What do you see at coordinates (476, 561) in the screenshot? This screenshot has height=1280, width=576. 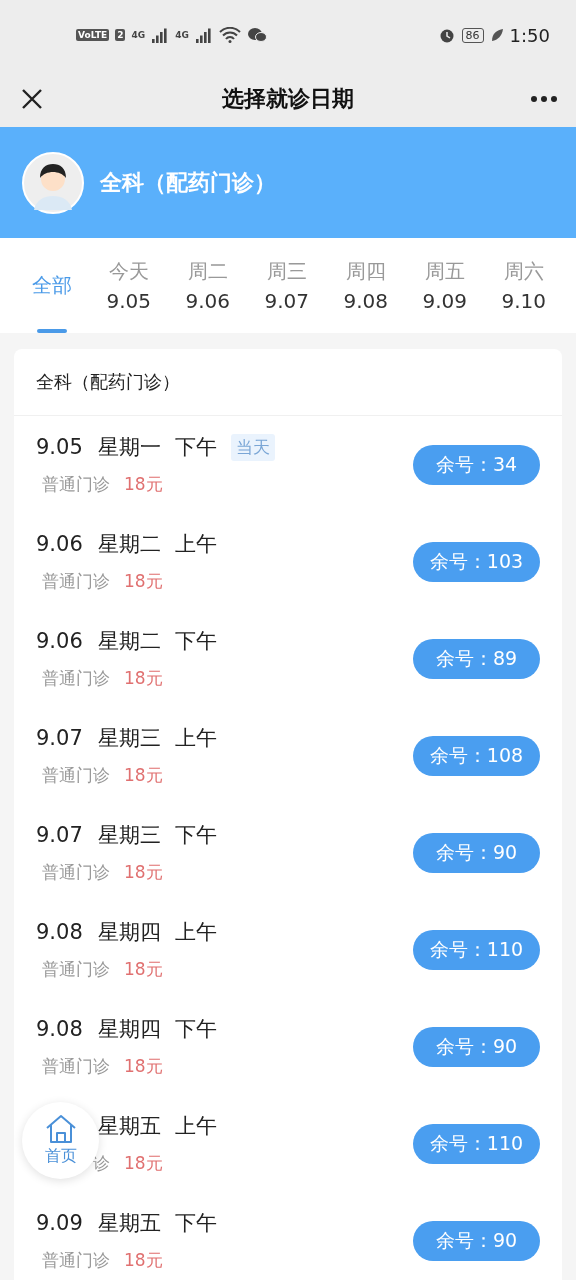 I see `remaining-button: 余号：103` at bounding box center [476, 561].